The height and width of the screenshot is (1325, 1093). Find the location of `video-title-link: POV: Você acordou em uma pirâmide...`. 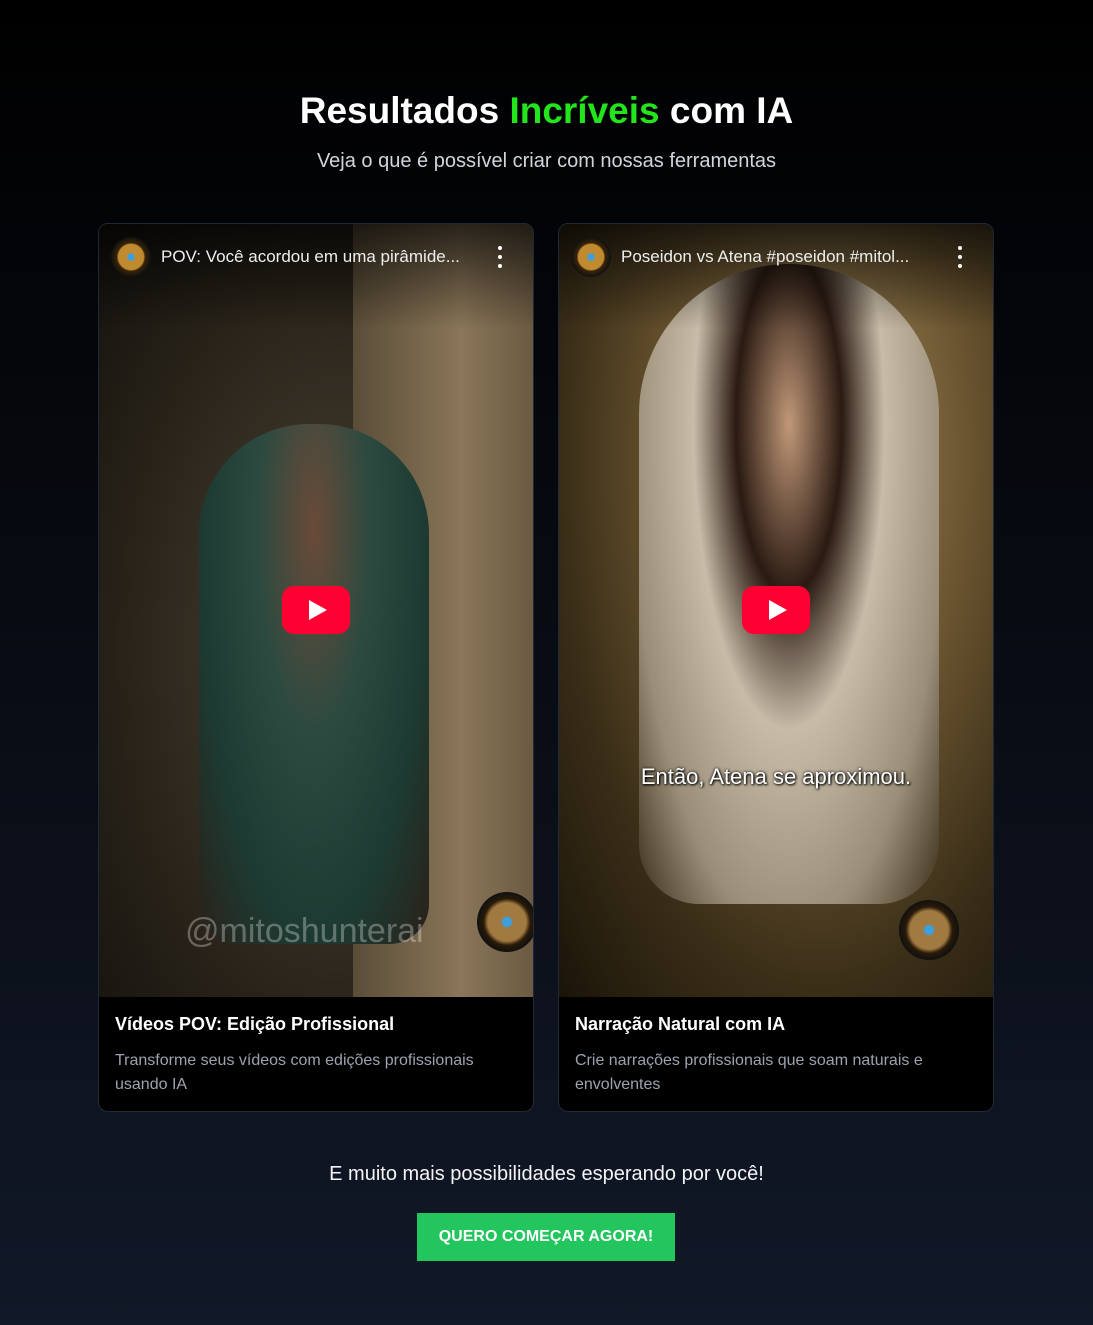

video-title-link: POV: Você acordou em uma pirâmide... is located at coordinates (310, 257).